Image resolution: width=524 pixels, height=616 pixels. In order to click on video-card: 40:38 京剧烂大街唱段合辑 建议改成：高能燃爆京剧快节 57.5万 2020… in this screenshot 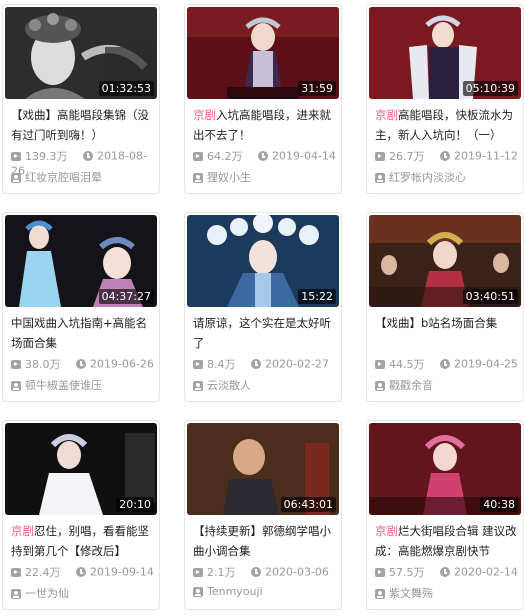, I will do `click(445, 515)`.